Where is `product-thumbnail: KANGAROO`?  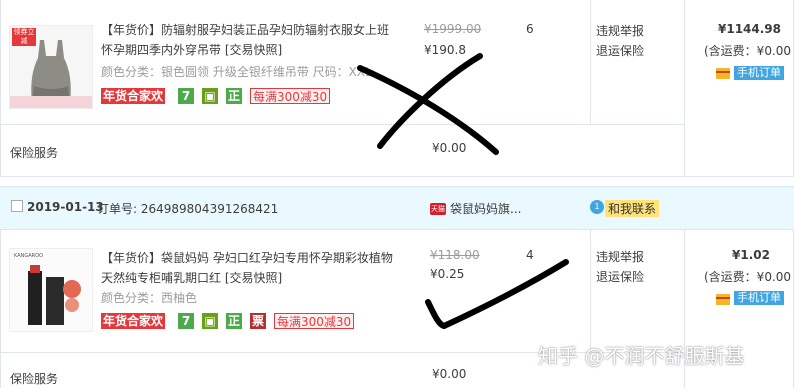 product-thumbnail: KANGAROO is located at coordinates (51, 290).